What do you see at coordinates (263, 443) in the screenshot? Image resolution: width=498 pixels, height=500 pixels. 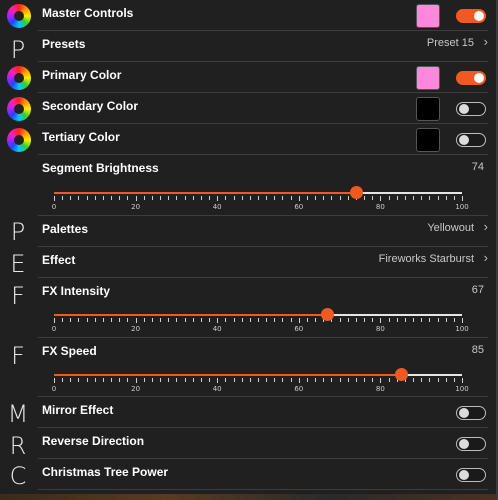 I see `reverse-direction-row: Reverse Direction` at bounding box center [263, 443].